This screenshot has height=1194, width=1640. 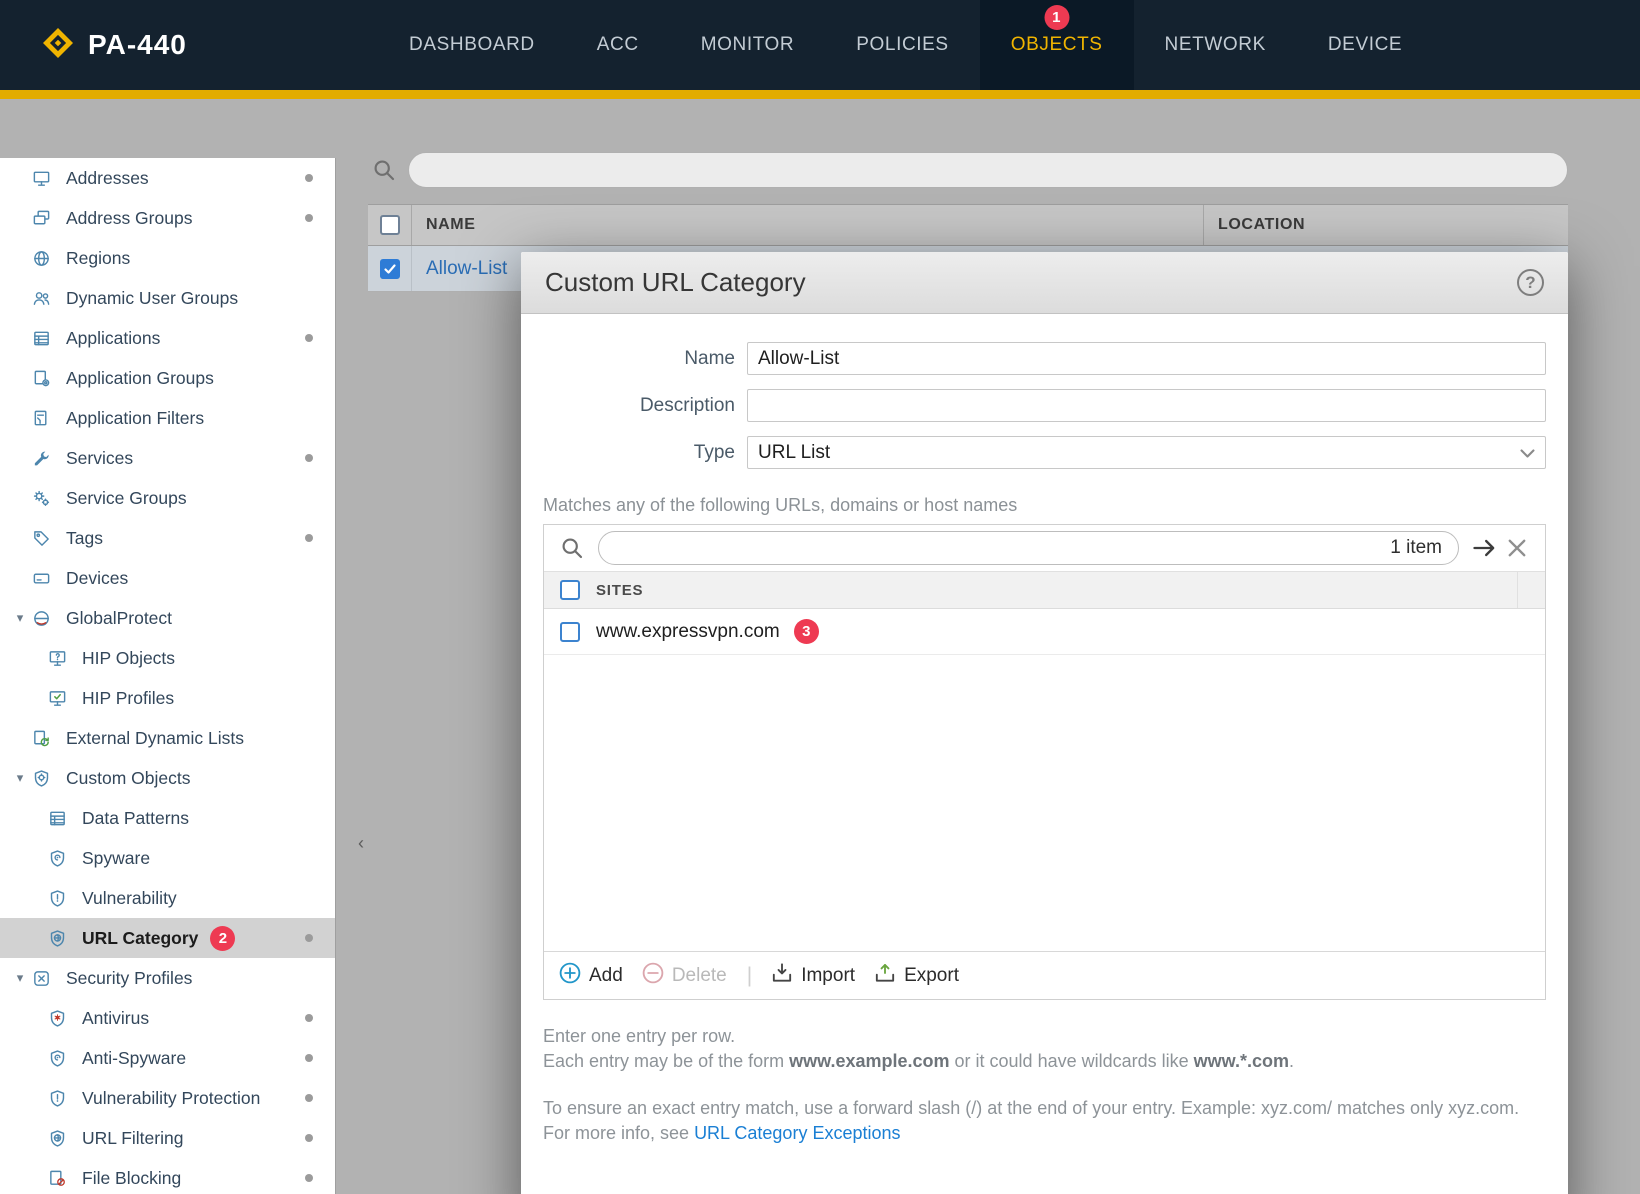 What do you see at coordinates (45, 258) in the screenshot?
I see `regions-icon` at bounding box center [45, 258].